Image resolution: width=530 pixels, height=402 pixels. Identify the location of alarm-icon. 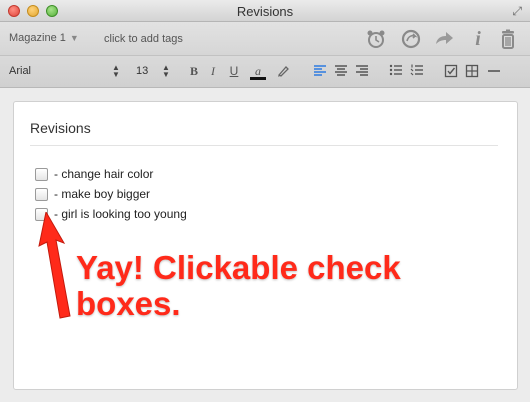
(376, 39).